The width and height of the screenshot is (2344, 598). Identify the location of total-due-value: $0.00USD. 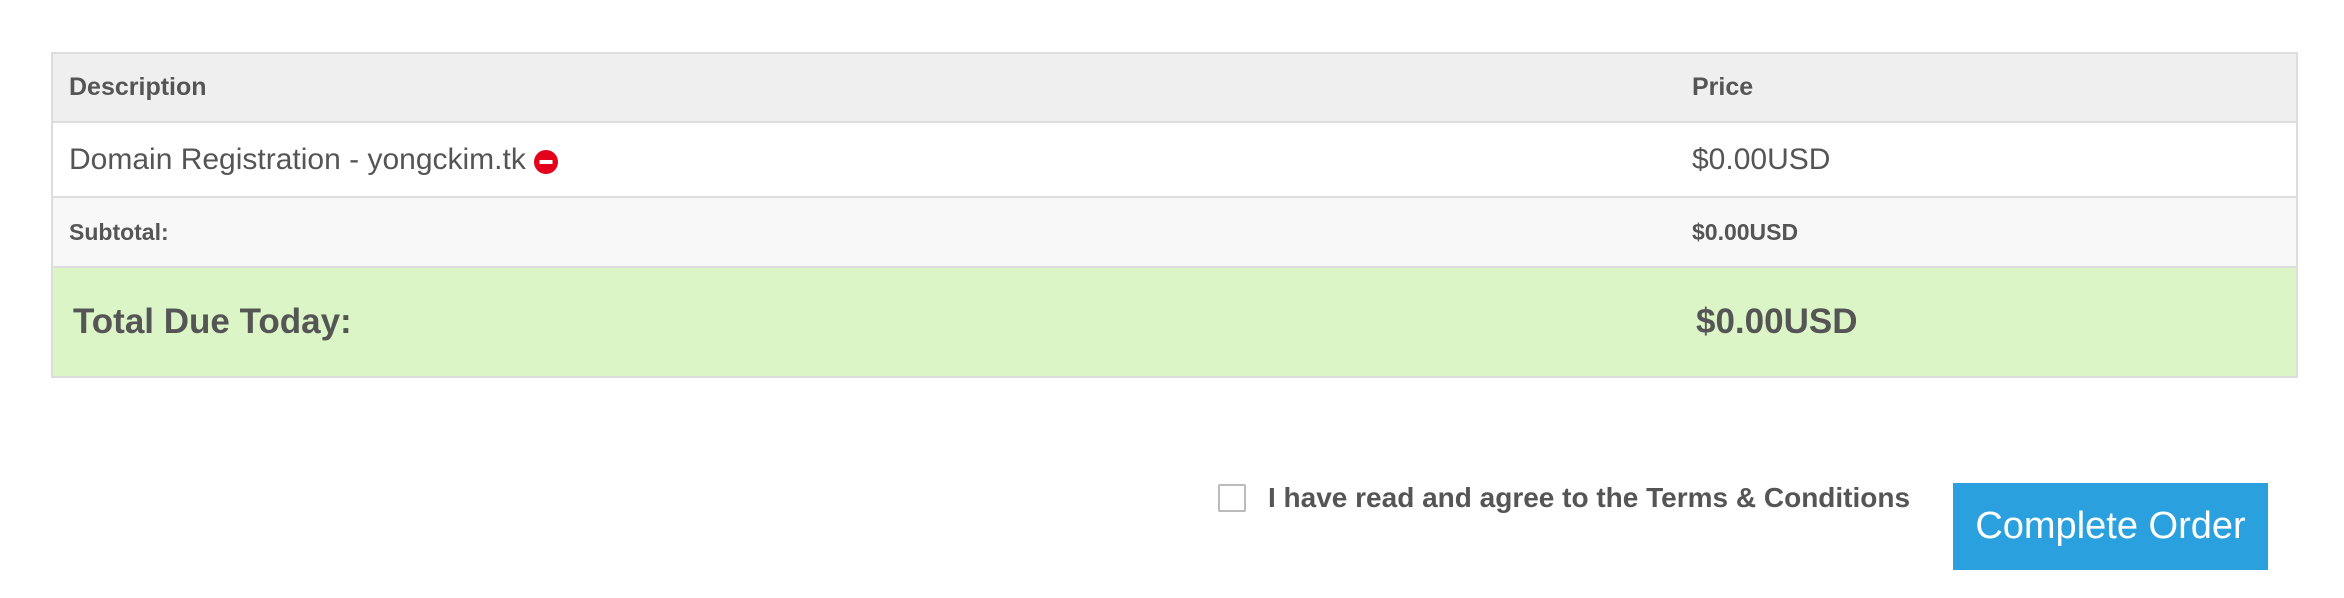
(1777, 321).